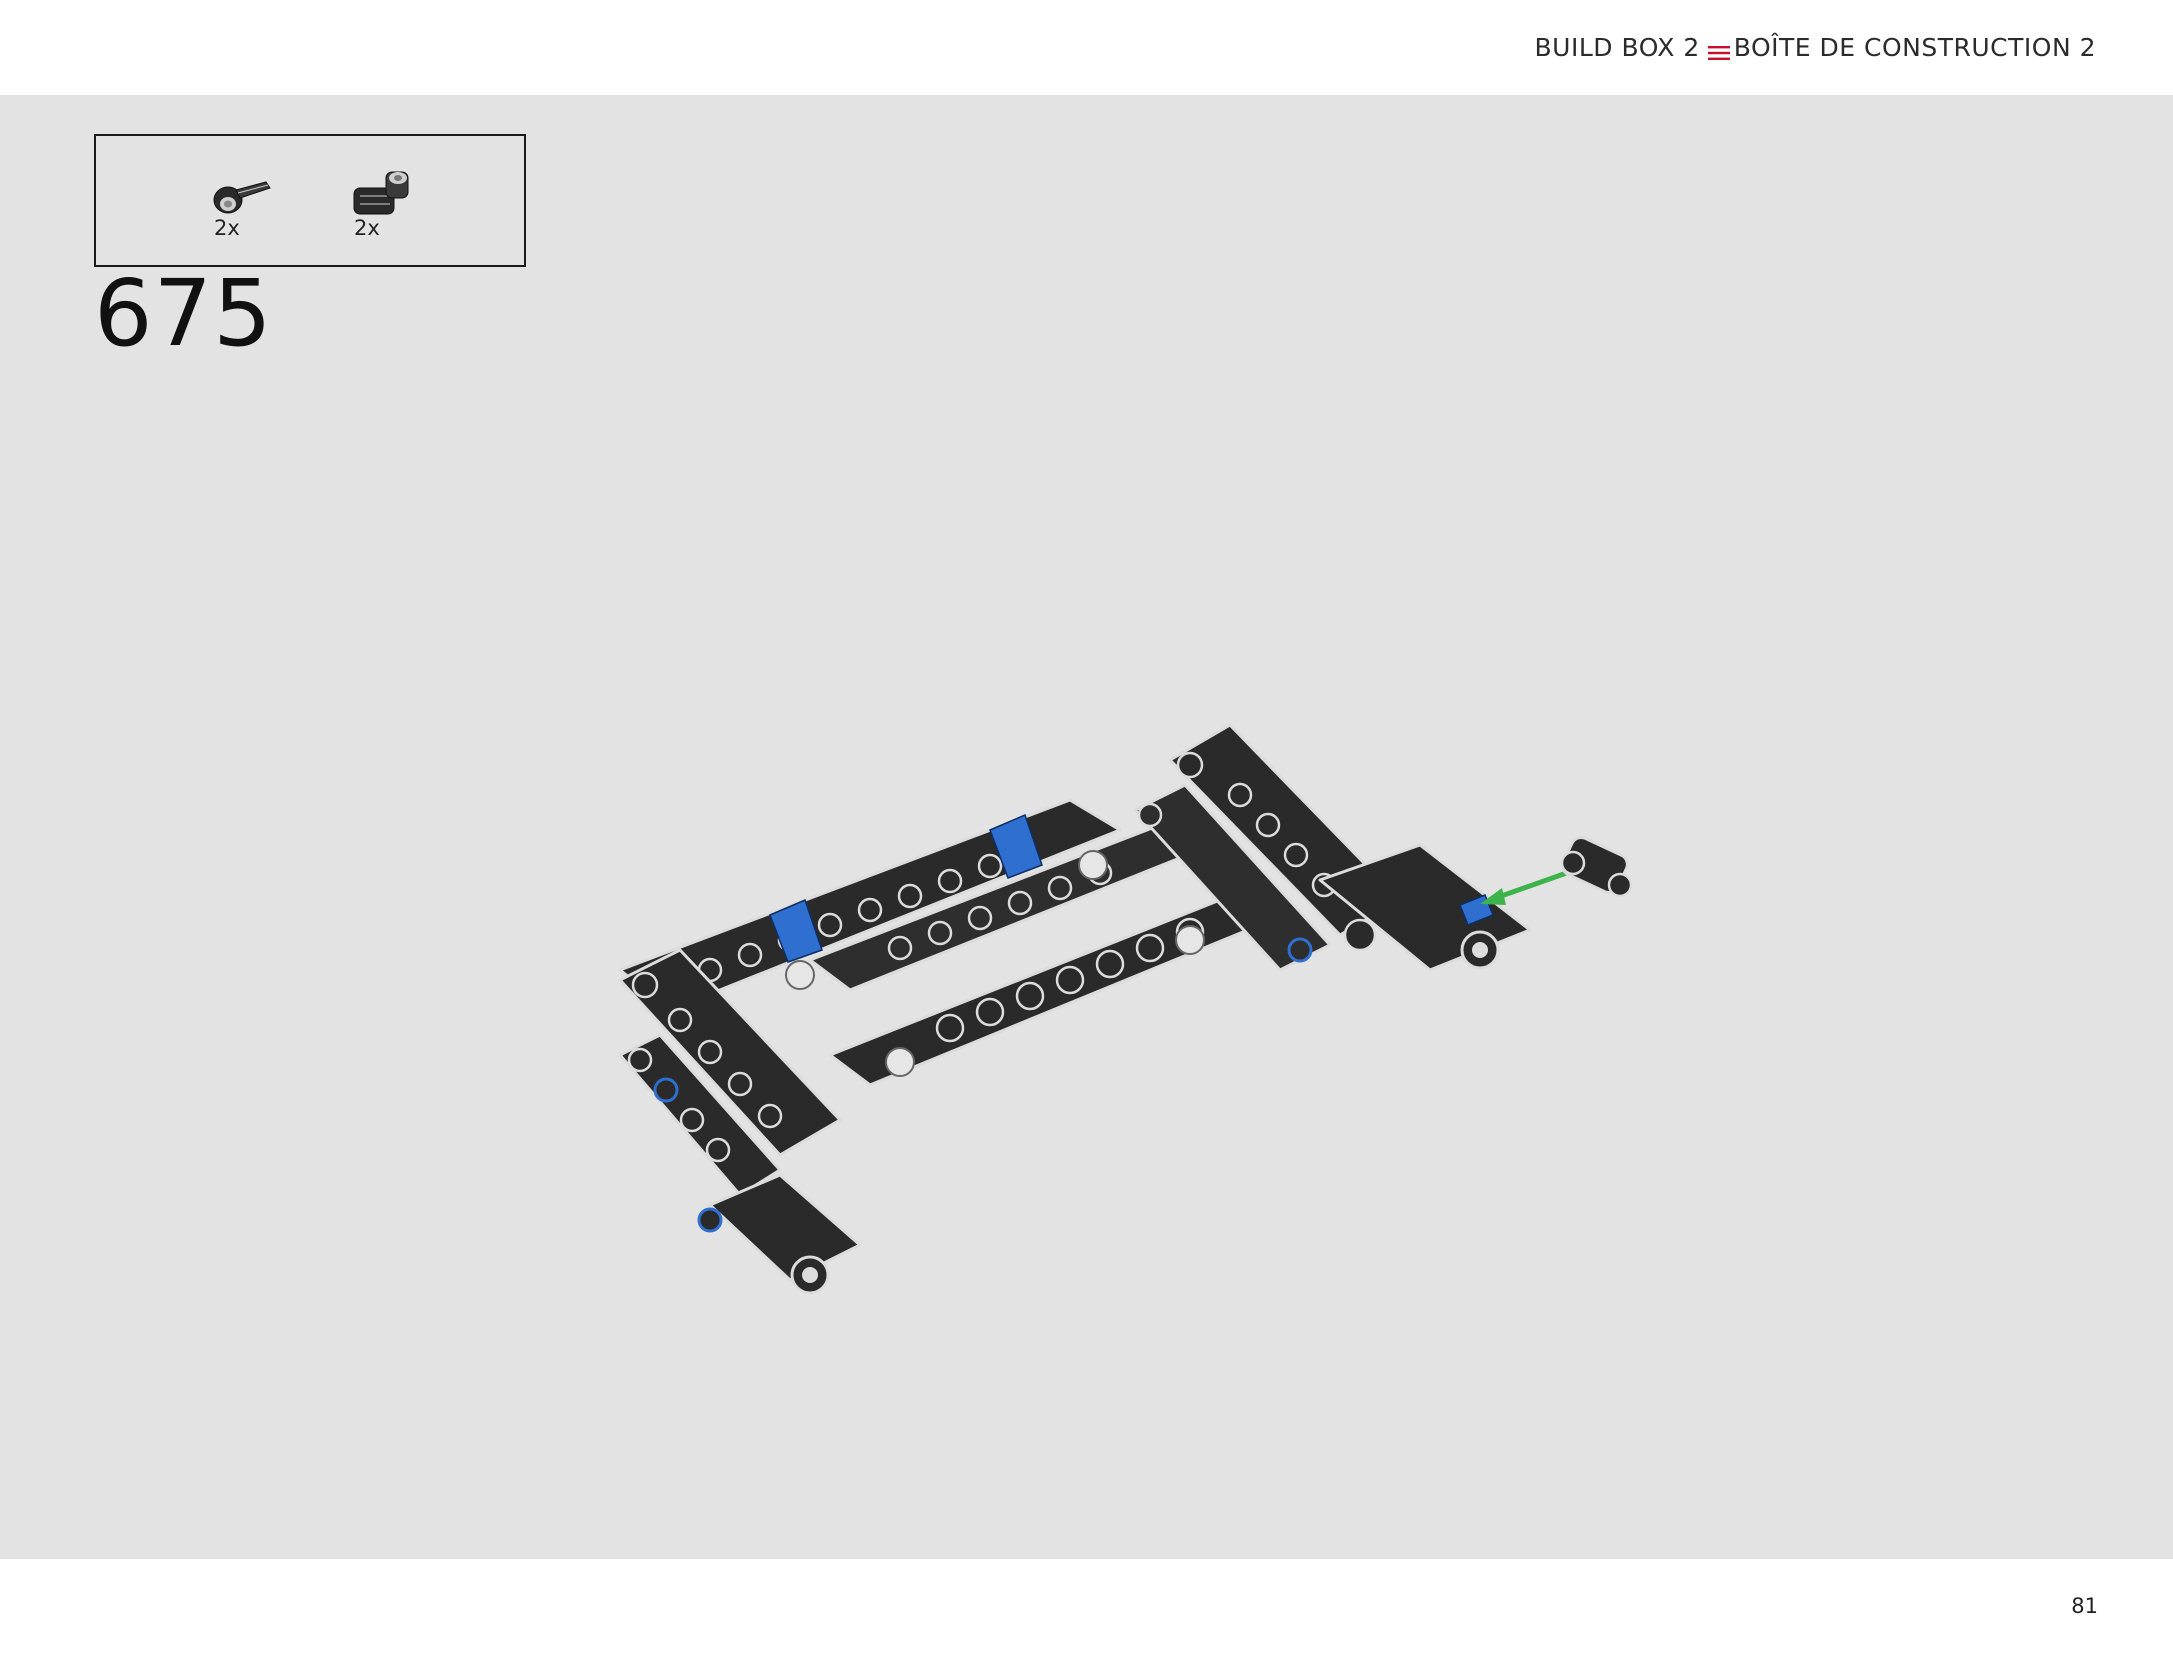 The image size is (2173, 1654). Describe the element at coordinates (1086, 47) in the screenshot. I see `page-header: BUILD BOX 2 BOÎTE DE CONSTRUCTION 2` at that location.